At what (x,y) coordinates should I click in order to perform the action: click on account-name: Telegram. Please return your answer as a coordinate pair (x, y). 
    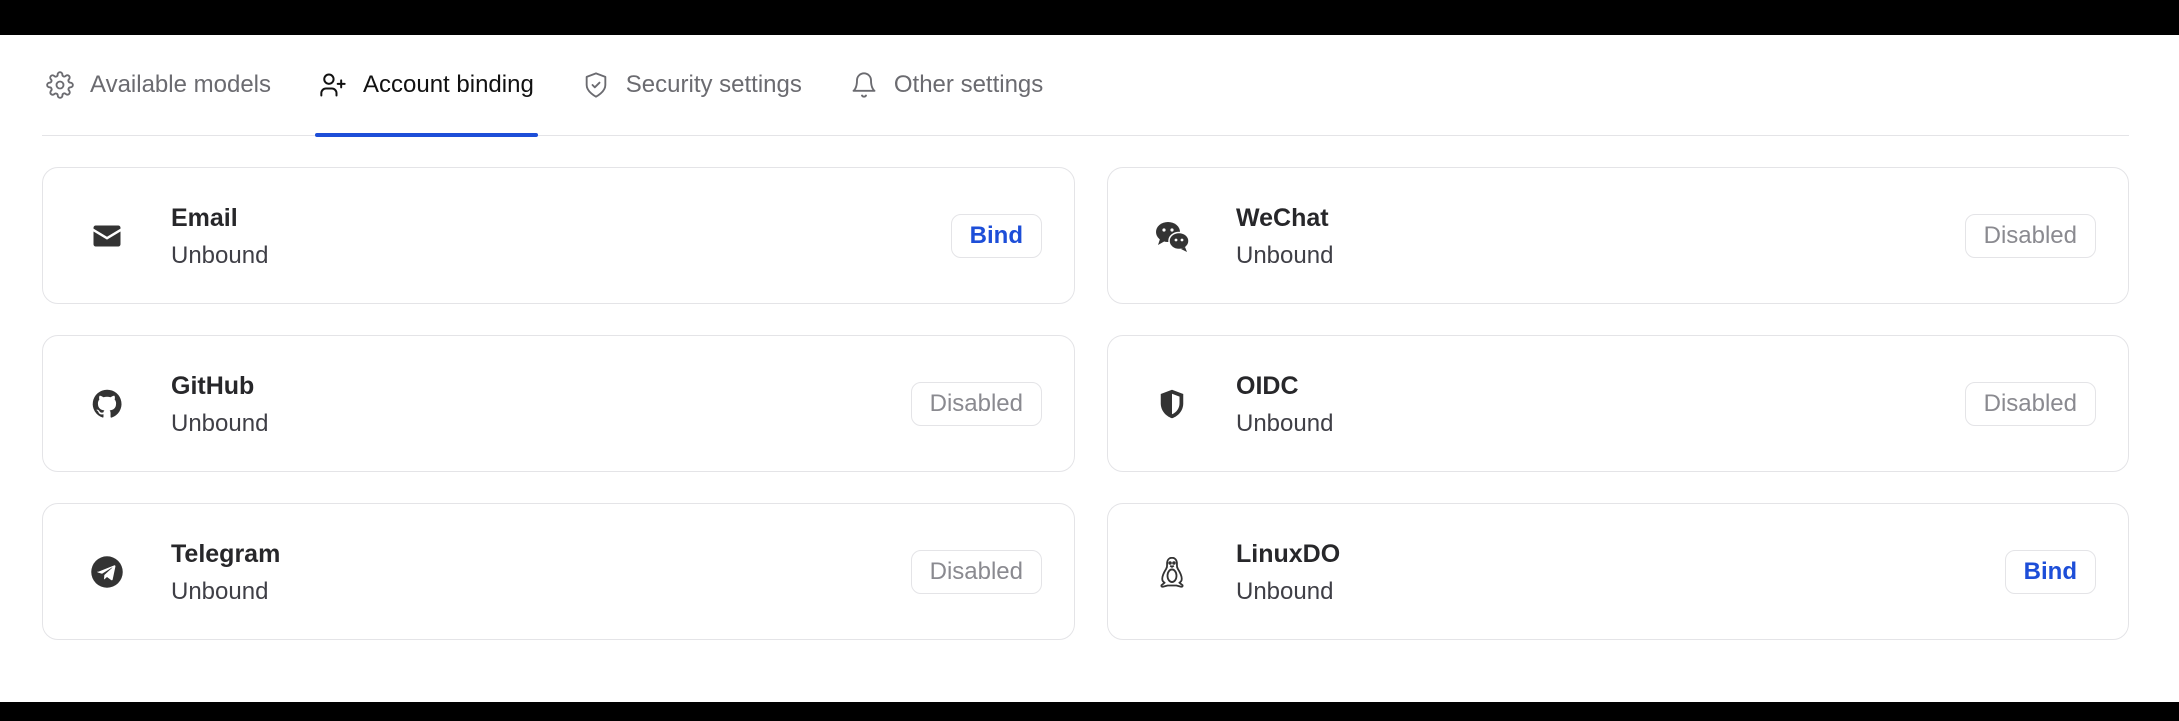
    Looking at the image, I should click on (226, 554).